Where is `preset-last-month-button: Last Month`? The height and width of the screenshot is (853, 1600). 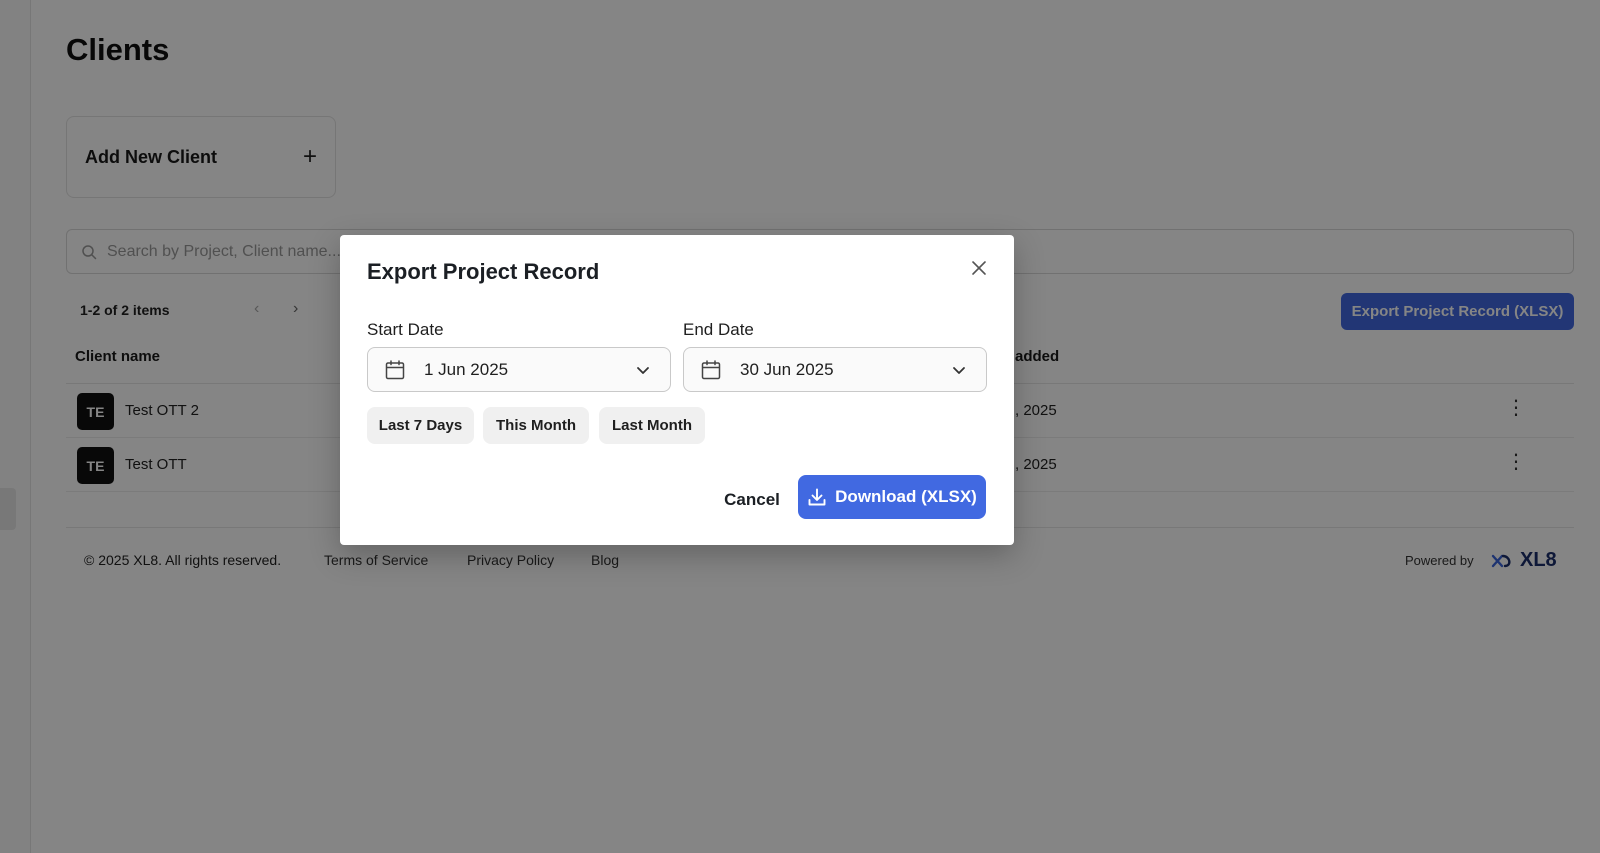 preset-last-month-button: Last Month is located at coordinates (652, 425).